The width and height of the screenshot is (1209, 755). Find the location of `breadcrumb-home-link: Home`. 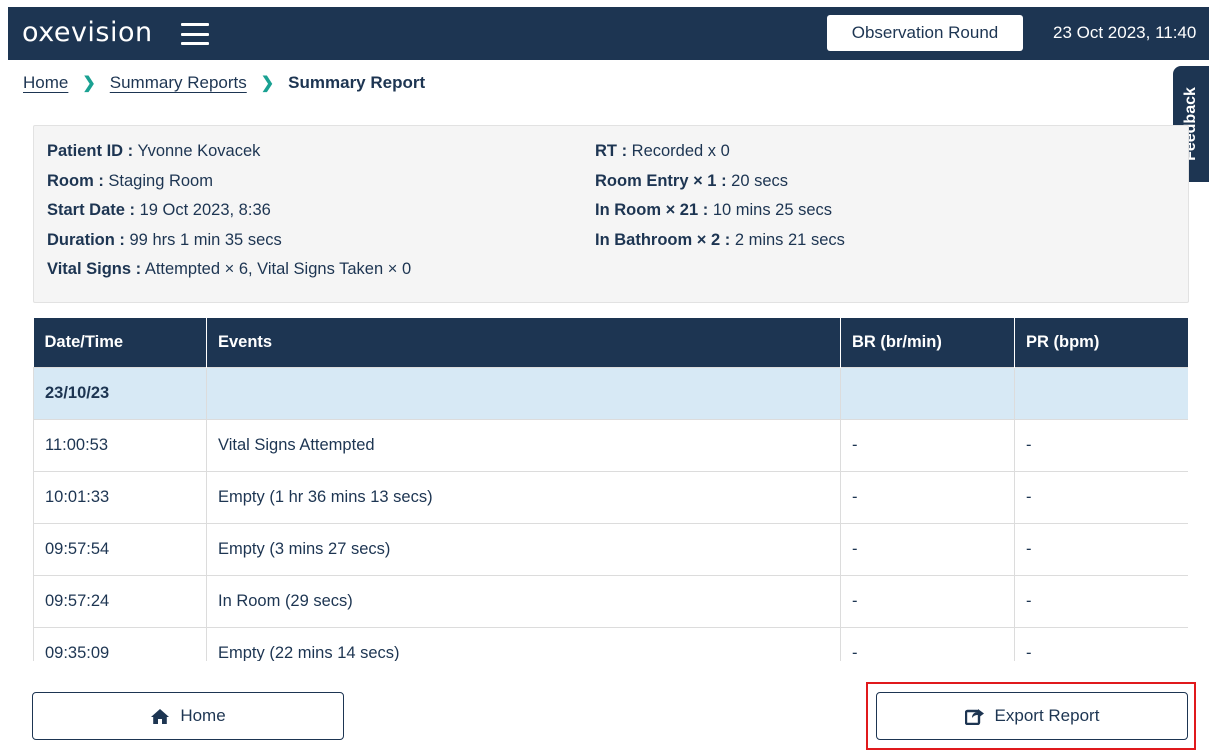

breadcrumb-home-link: Home is located at coordinates (45, 83).